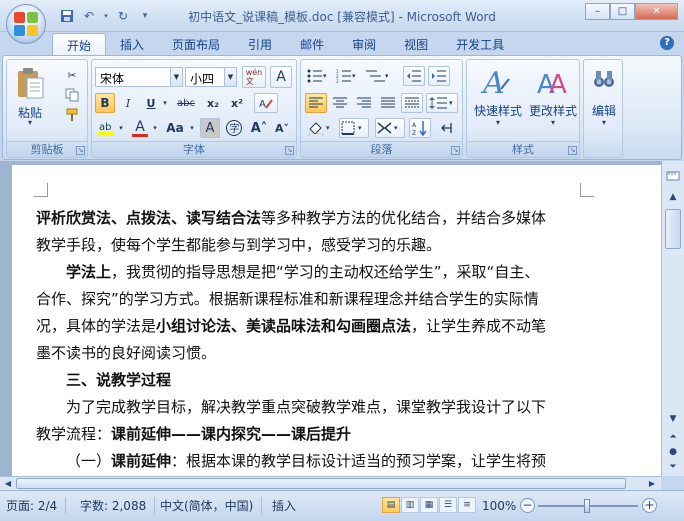 This screenshot has width=684, height=521. What do you see at coordinates (105, 103) in the screenshot?
I see `bold-button: B` at bounding box center [105, 103].